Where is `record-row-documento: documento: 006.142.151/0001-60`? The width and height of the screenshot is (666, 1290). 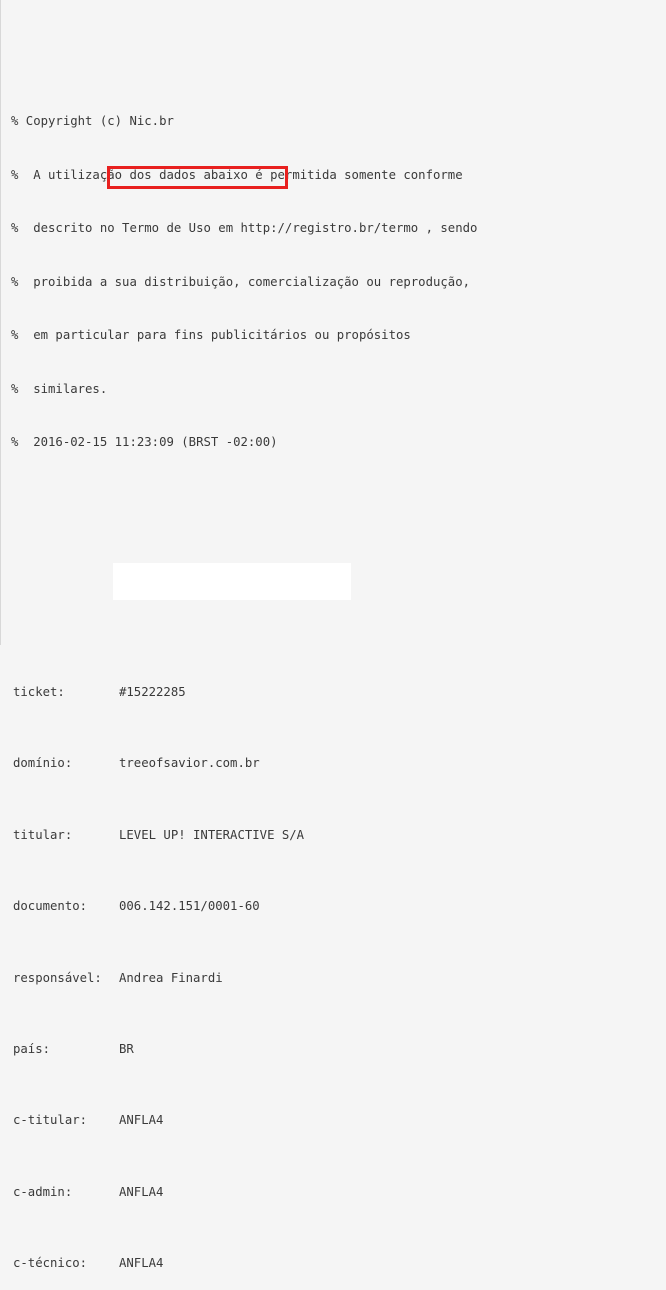
record-row-documento: documento: 006.142.151/0001-60 is located at coordinates (331, 907).